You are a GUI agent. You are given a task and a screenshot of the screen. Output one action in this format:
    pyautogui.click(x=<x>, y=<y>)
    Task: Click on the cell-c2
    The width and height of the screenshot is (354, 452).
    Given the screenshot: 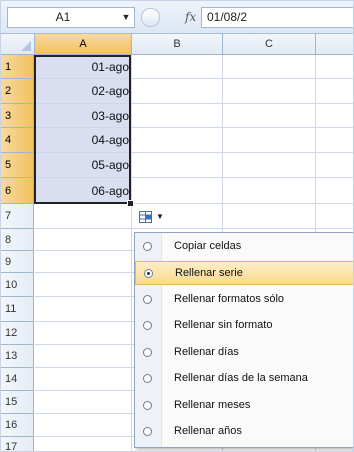 What is the action you would take?
    pyautogui.click(x=269, y=91)
    